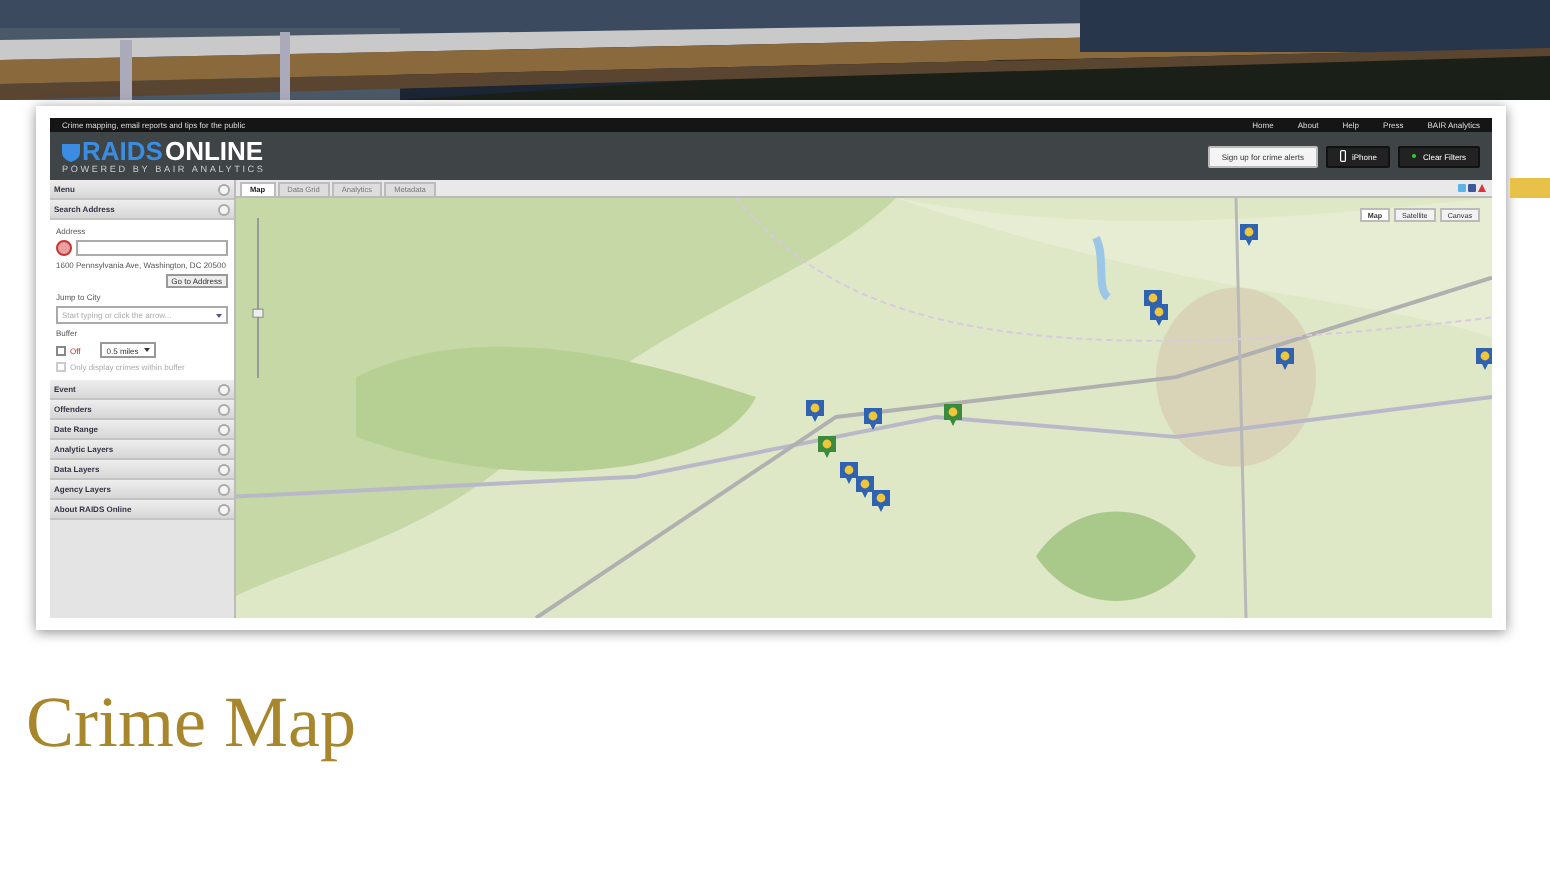 The image size is (1550, 876). Describe the element at coordinates (214, 151) in the screenshot. I see `logo-text: ONLINE` at that location.